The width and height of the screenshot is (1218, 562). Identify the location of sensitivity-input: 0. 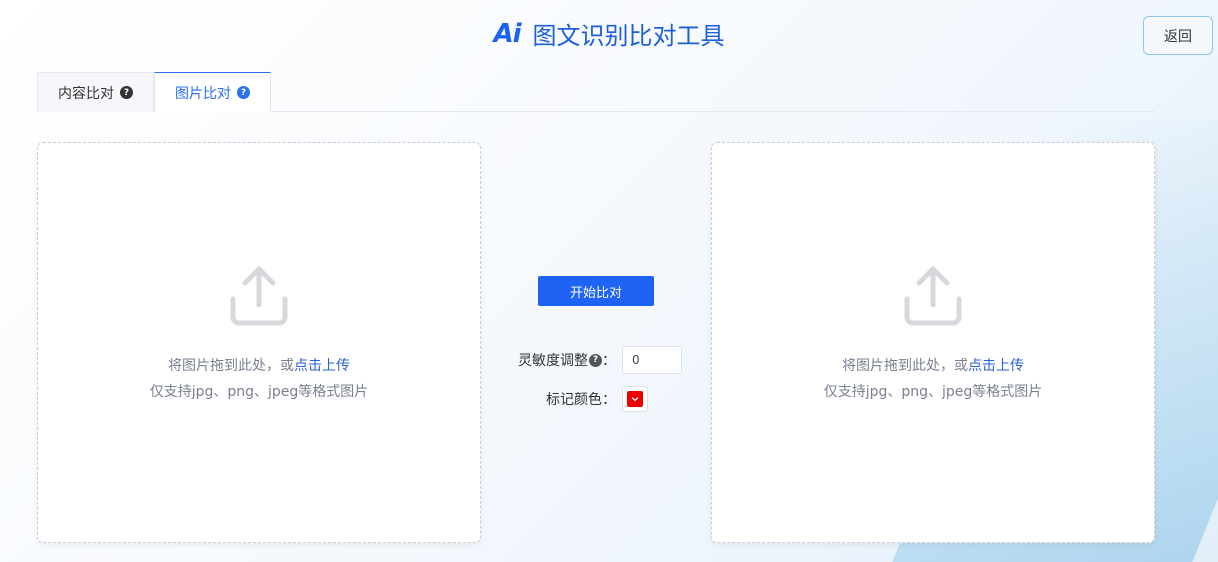
(652, 360).